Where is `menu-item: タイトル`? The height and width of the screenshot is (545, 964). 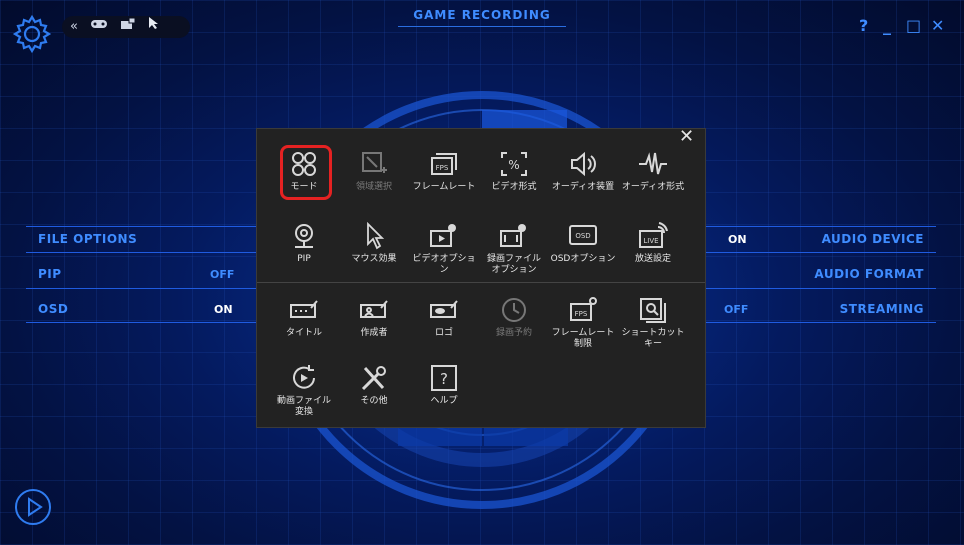
menu-item: タイトル is located at coordinates (304, 317).